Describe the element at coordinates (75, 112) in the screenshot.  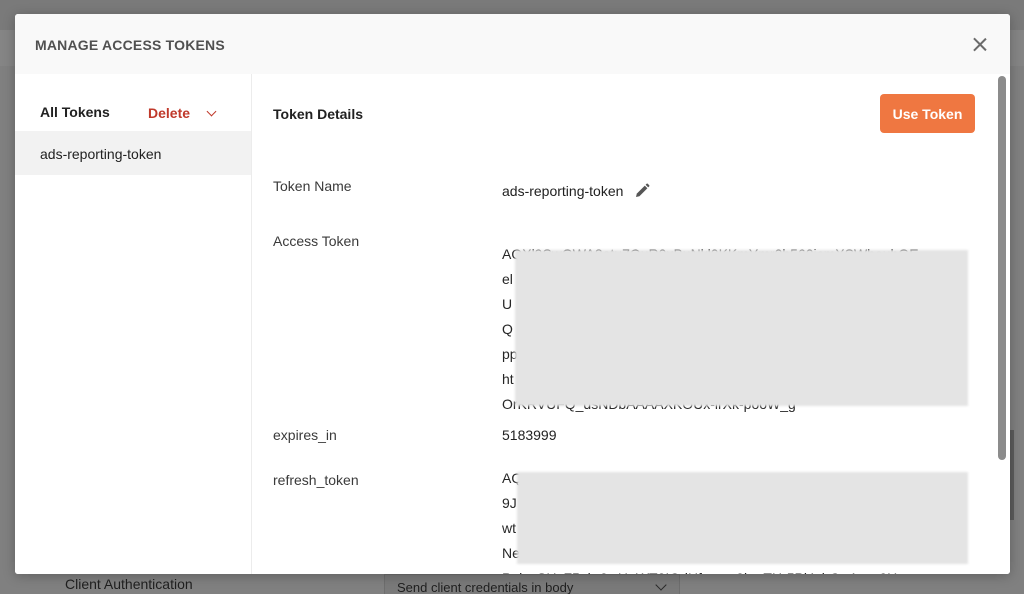
I see `all-tokens-heading: All Tokens` at that location.